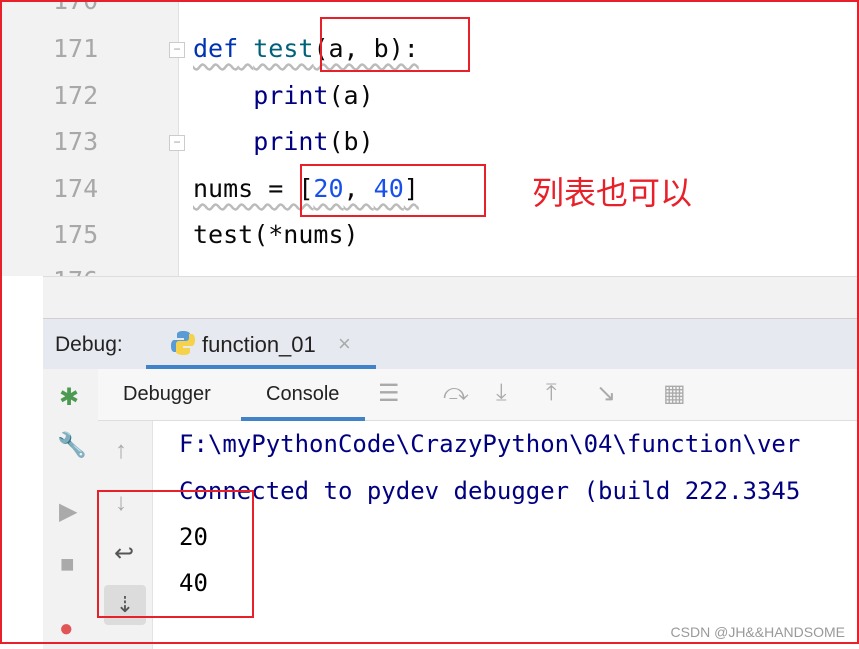  I want to click on menu-icon: ☰, so click(389, 393).